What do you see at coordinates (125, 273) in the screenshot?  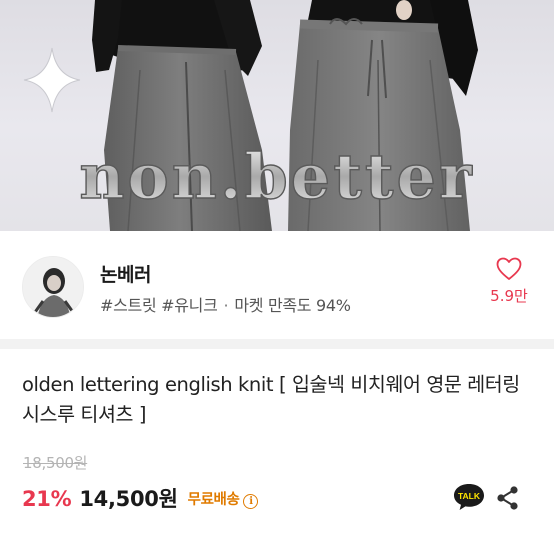 I see `shop-name: 논베러` at bounding box center [125, 273].